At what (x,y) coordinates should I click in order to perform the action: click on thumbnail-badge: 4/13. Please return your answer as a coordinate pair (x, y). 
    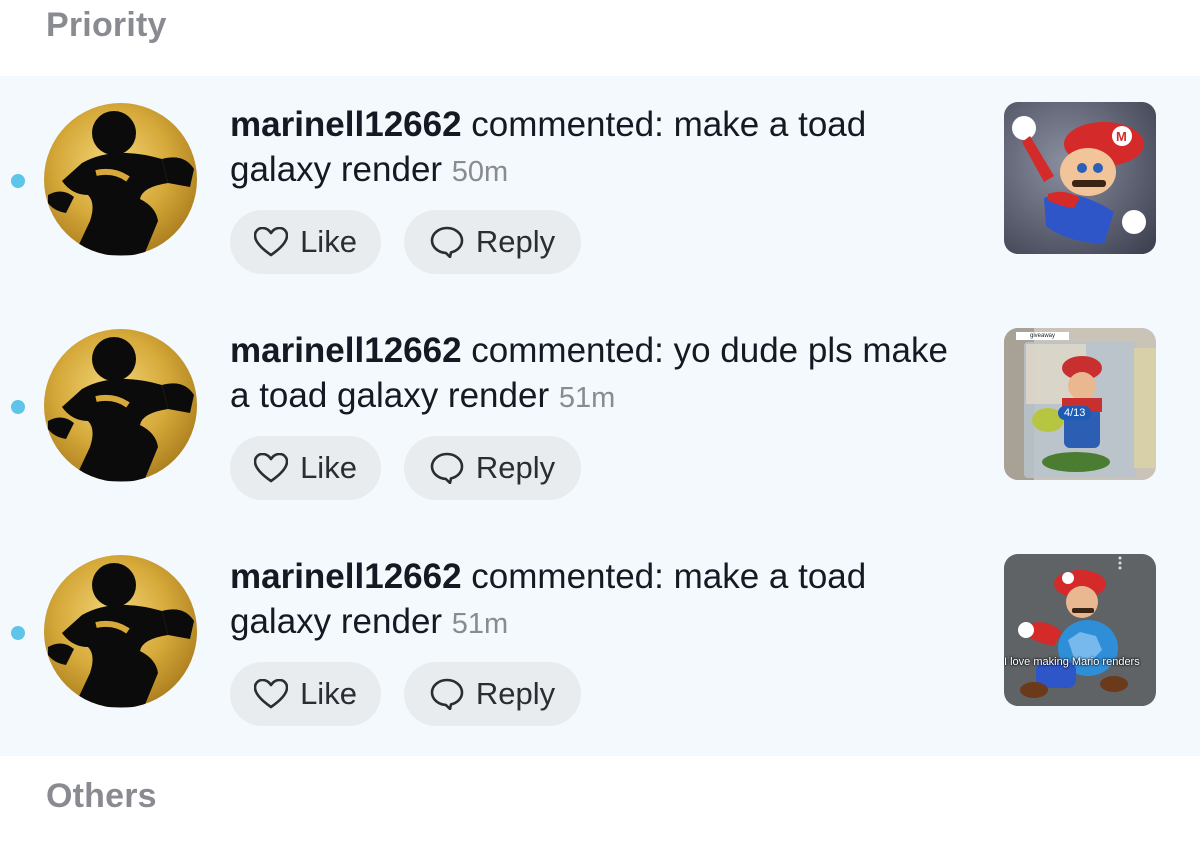
    Looking at the image, I should click on (1075, 413).